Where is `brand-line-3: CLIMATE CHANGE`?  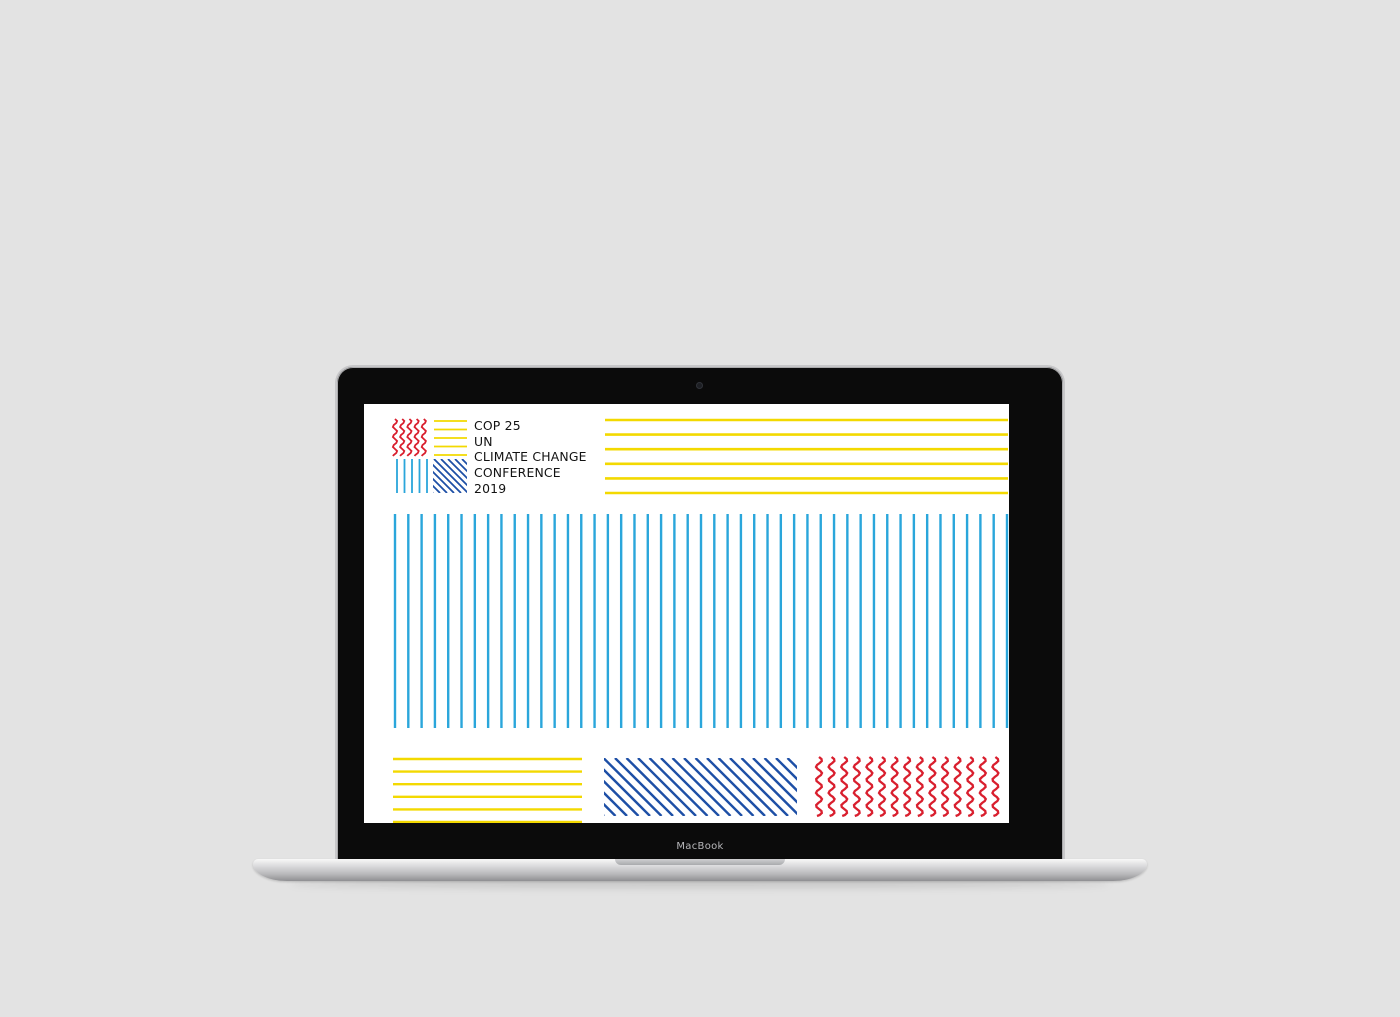 brand-line-3: CLIMATE CHANGE is located at coordinates (530, 457).